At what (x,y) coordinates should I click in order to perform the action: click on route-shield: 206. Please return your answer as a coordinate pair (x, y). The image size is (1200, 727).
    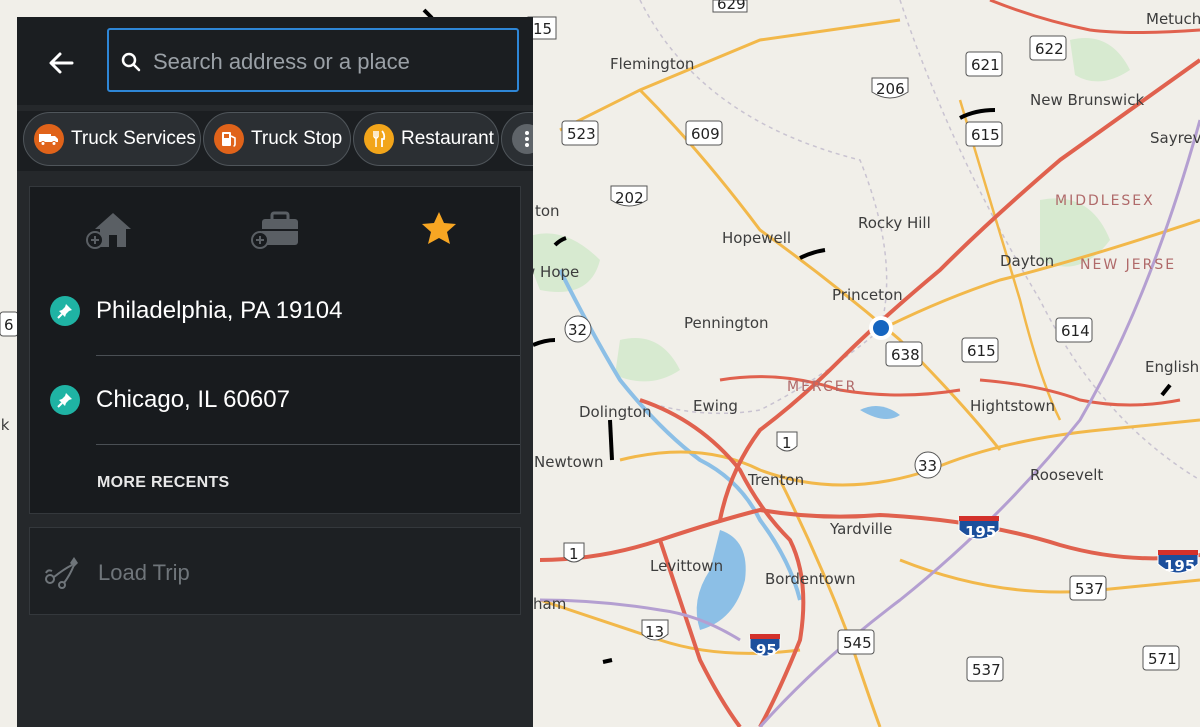
    Looking at the image, I should click on (890, 88).